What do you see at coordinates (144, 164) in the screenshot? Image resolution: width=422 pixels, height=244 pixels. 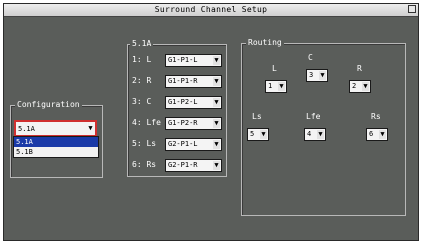 I see `channel-label-rs: 6: Rs` at bounding box center [144, 164].